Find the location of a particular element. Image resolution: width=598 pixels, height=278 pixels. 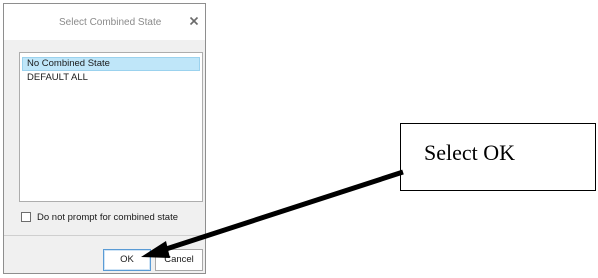

callout-box: Select OK is located at coordinates (498, 157).